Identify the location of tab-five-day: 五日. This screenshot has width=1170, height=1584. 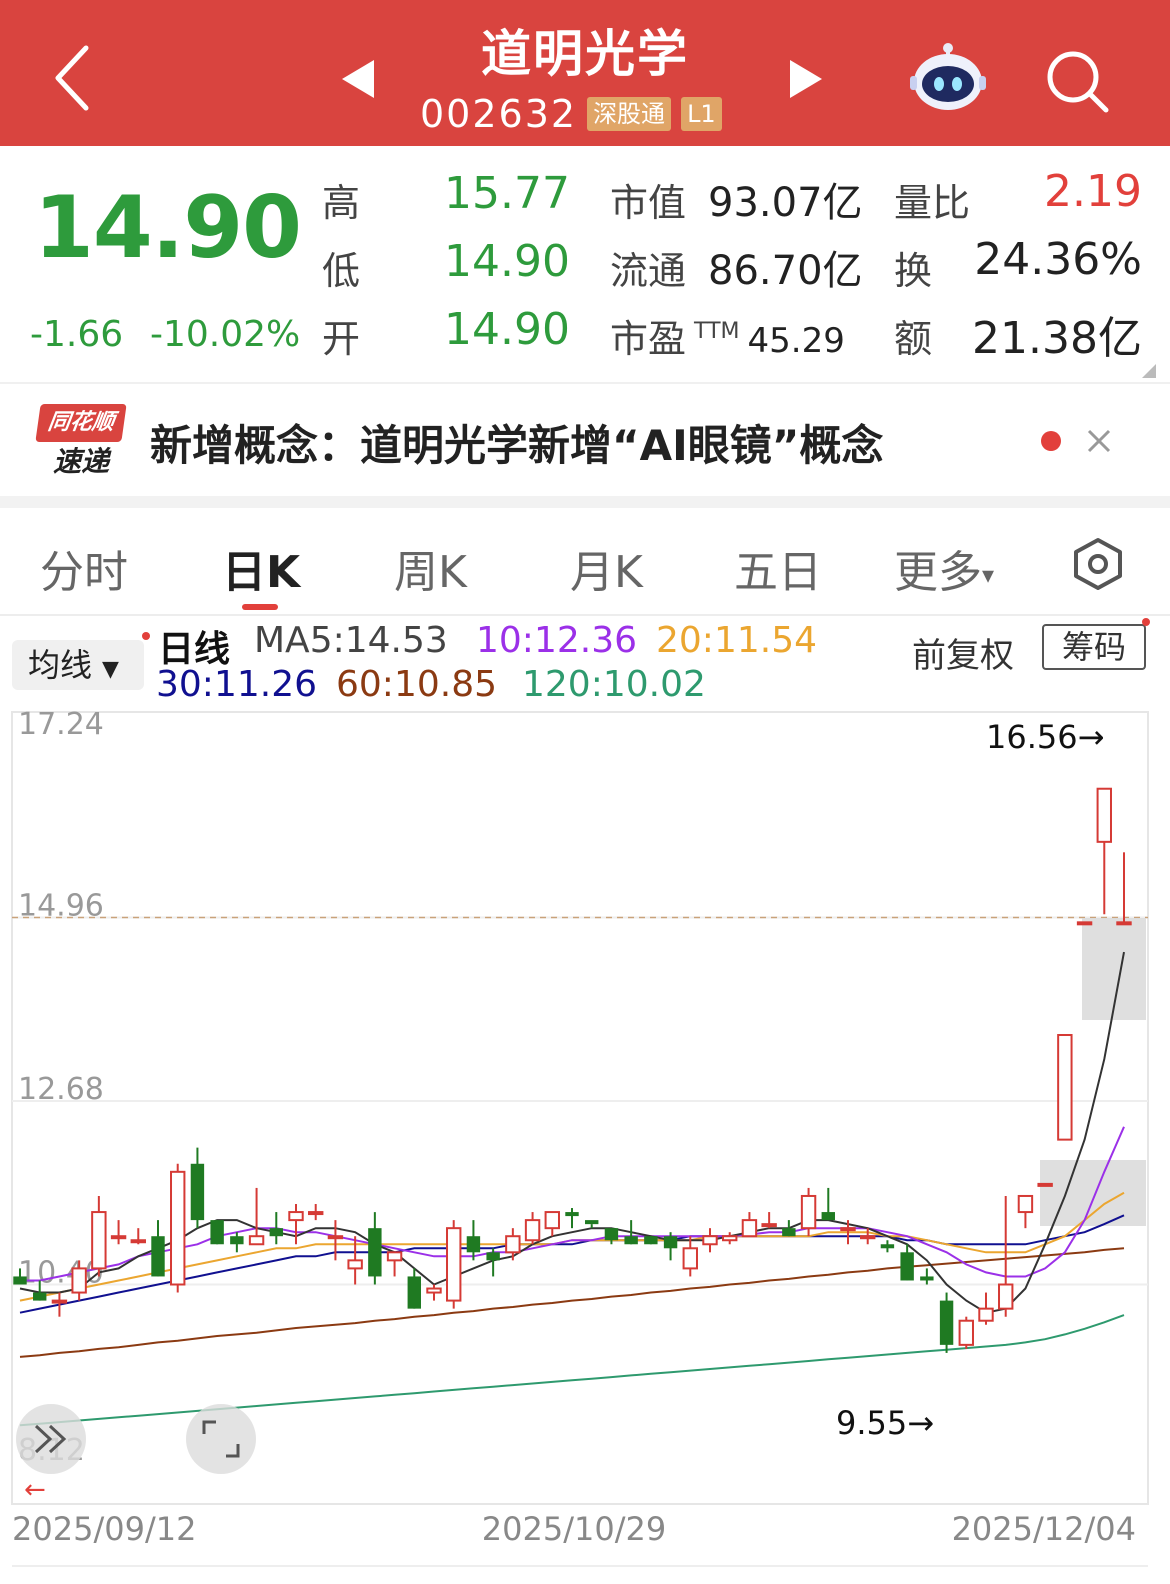
(778, 568).